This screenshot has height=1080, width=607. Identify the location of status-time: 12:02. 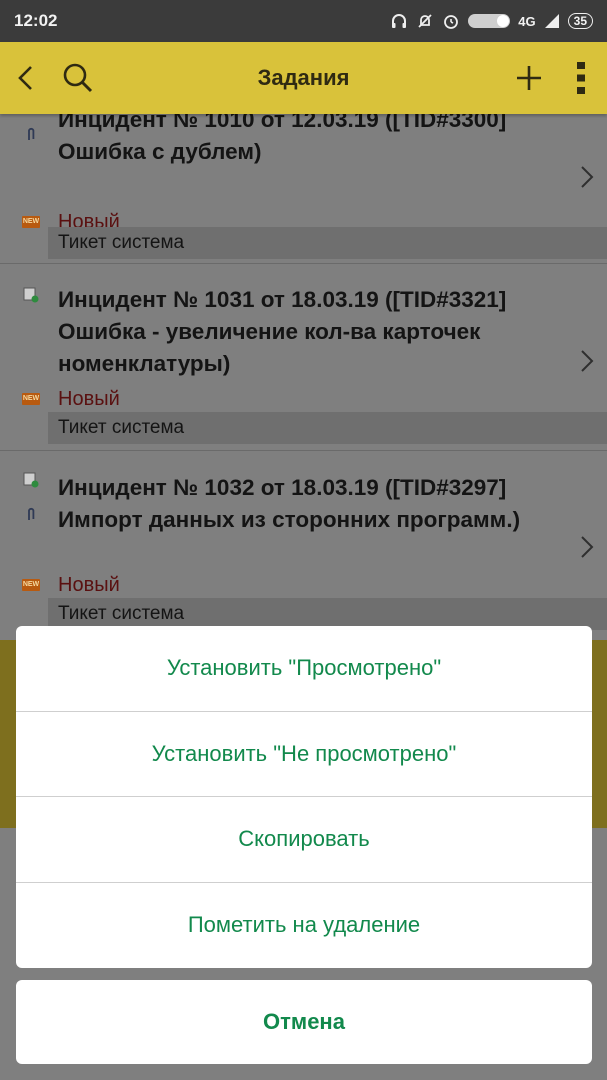
(36, 20).